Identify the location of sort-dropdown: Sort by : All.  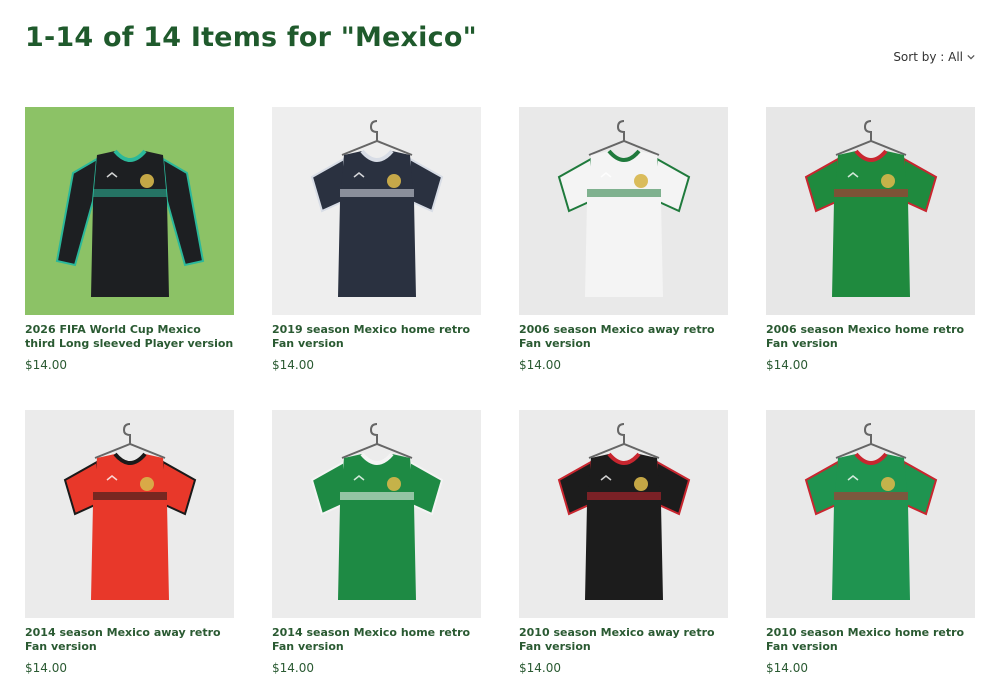
(934, 57).